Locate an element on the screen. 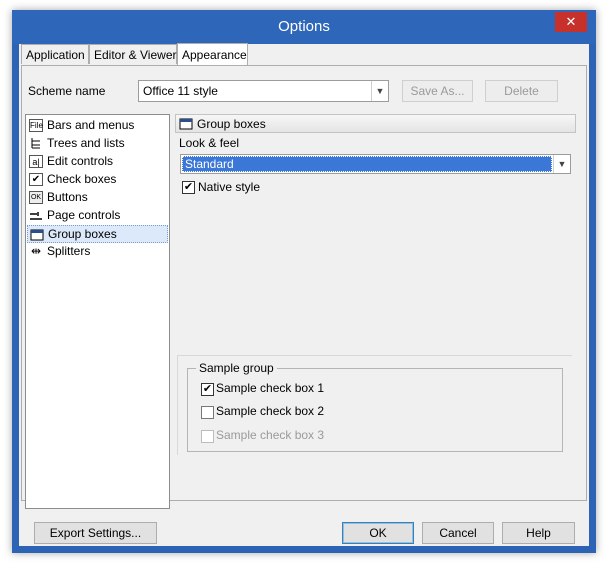  tree-item-label: Check boxes is located at coordinates (82, 179).